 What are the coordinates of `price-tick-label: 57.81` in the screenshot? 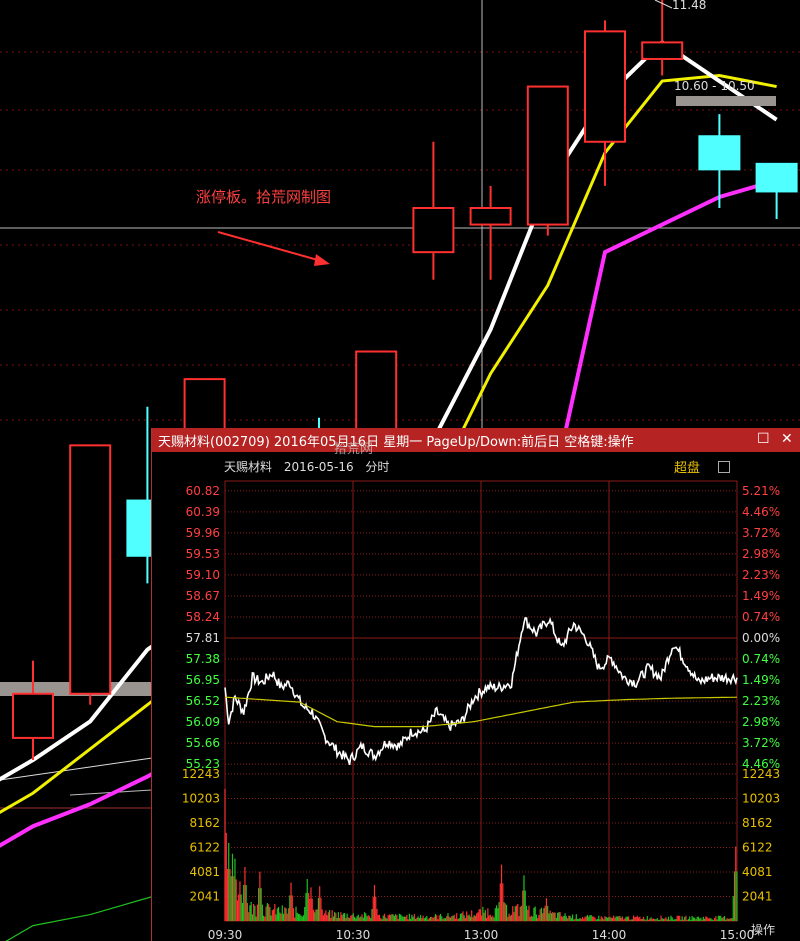 It's located at (203, 638).